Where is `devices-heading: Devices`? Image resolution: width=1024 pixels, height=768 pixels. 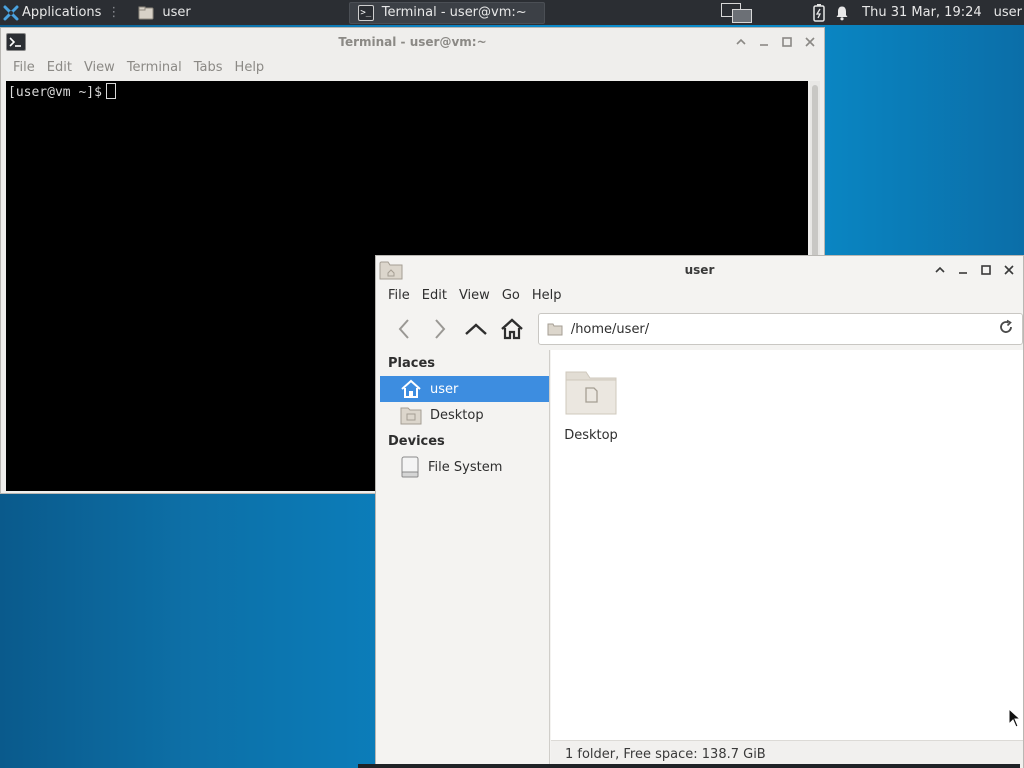 devices-heading: Devices is located at coordinates (416, 441).